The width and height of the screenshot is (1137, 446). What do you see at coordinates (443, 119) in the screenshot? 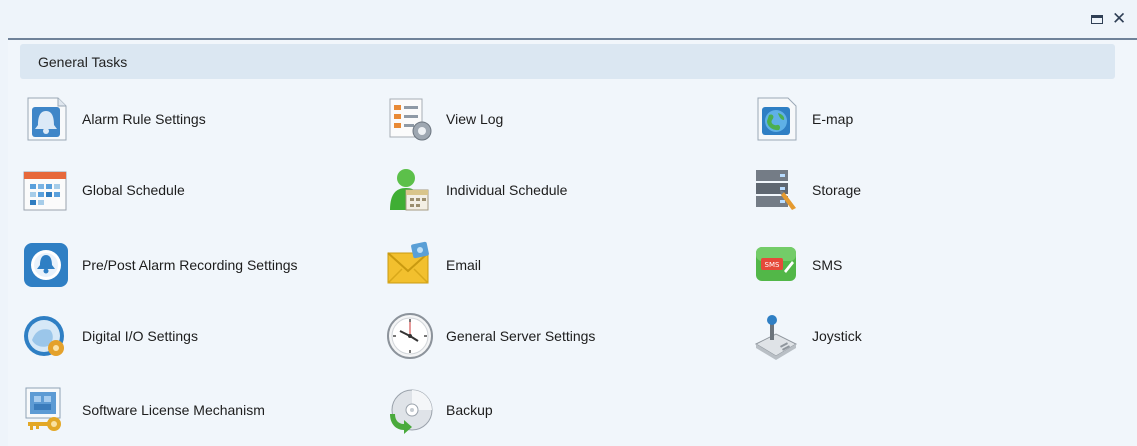
I see `task-view-log: View Log` at bounding box center [443, 119].